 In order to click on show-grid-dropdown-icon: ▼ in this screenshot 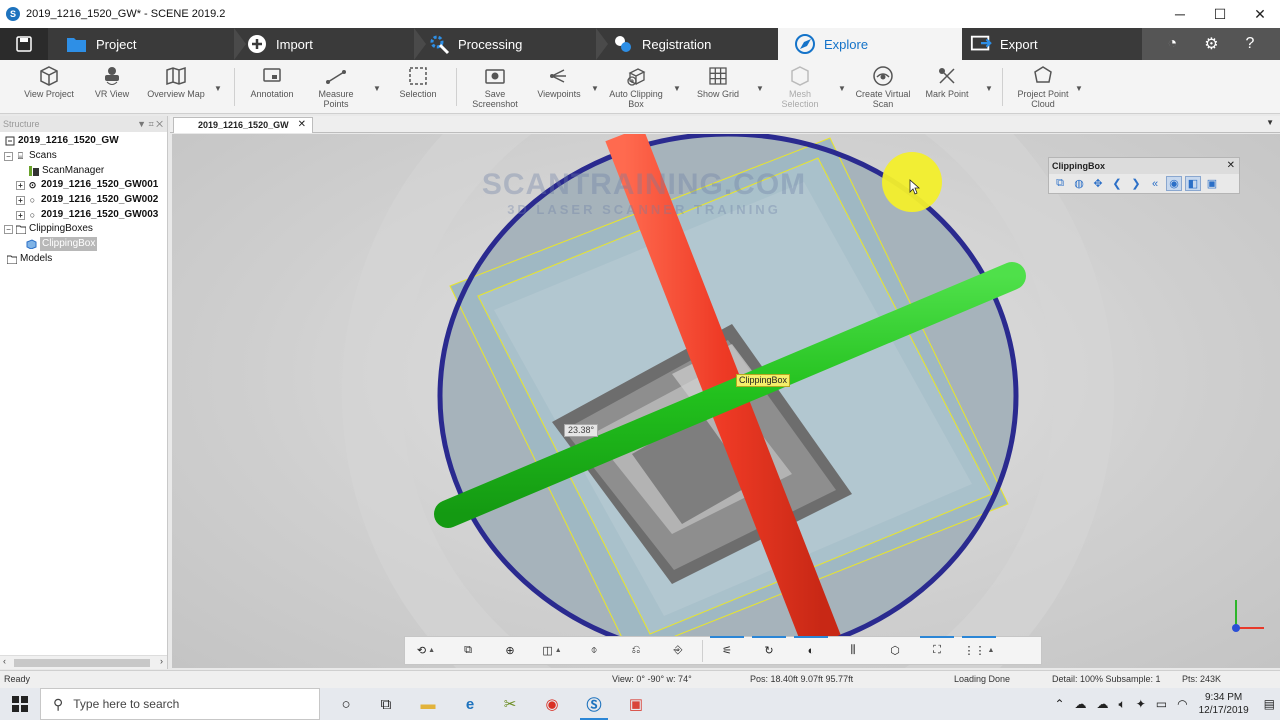, I will do `click(760, 88)`.